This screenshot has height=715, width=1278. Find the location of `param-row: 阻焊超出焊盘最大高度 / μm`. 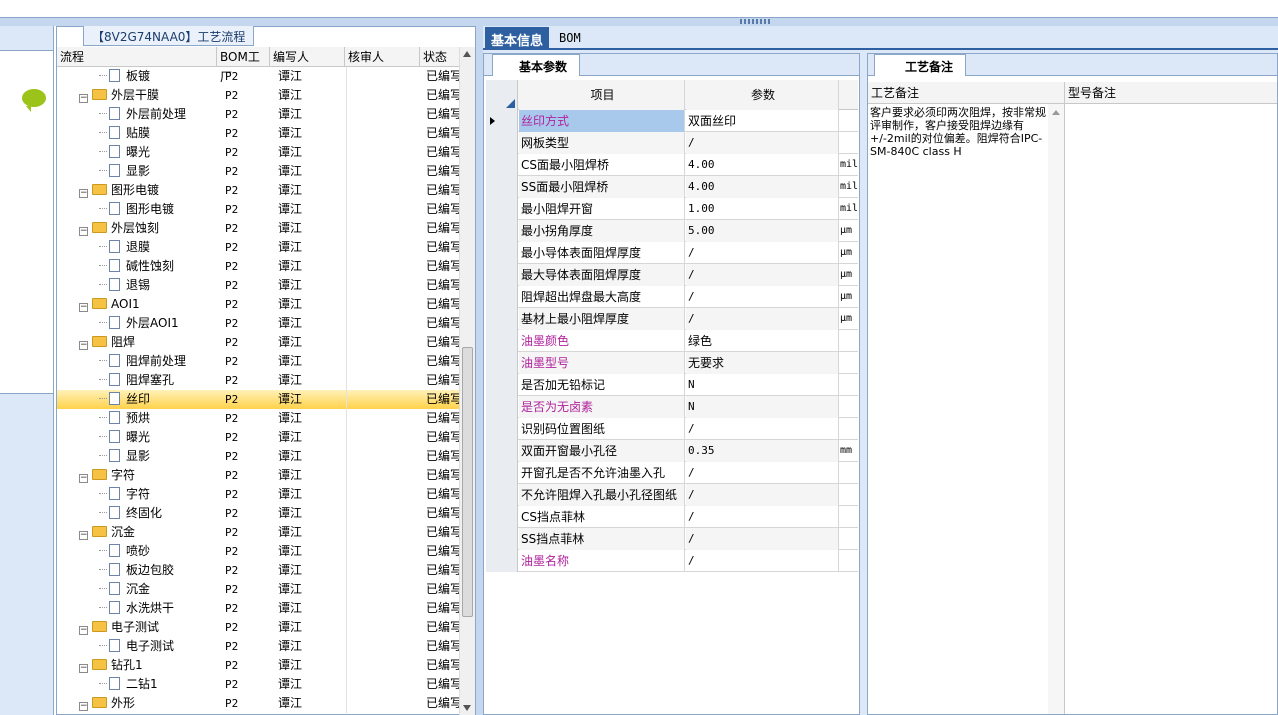

param-row: 阻焊超出焊盘最大高度 / μm is located at coordinates (672, 297).